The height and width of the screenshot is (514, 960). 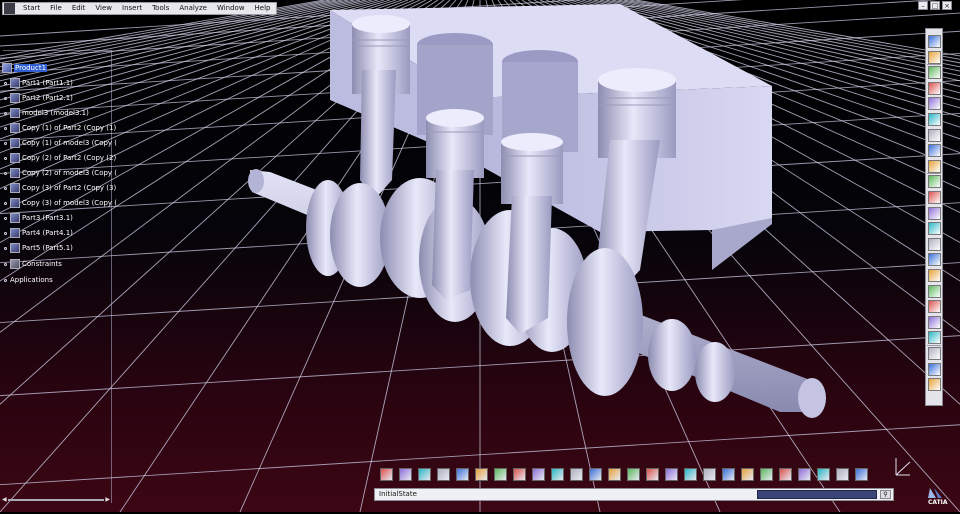 What do you see at coordinates (481, 474) in the screenshot?
I see `zoom-out-icon` at bounding box center [481, 474].